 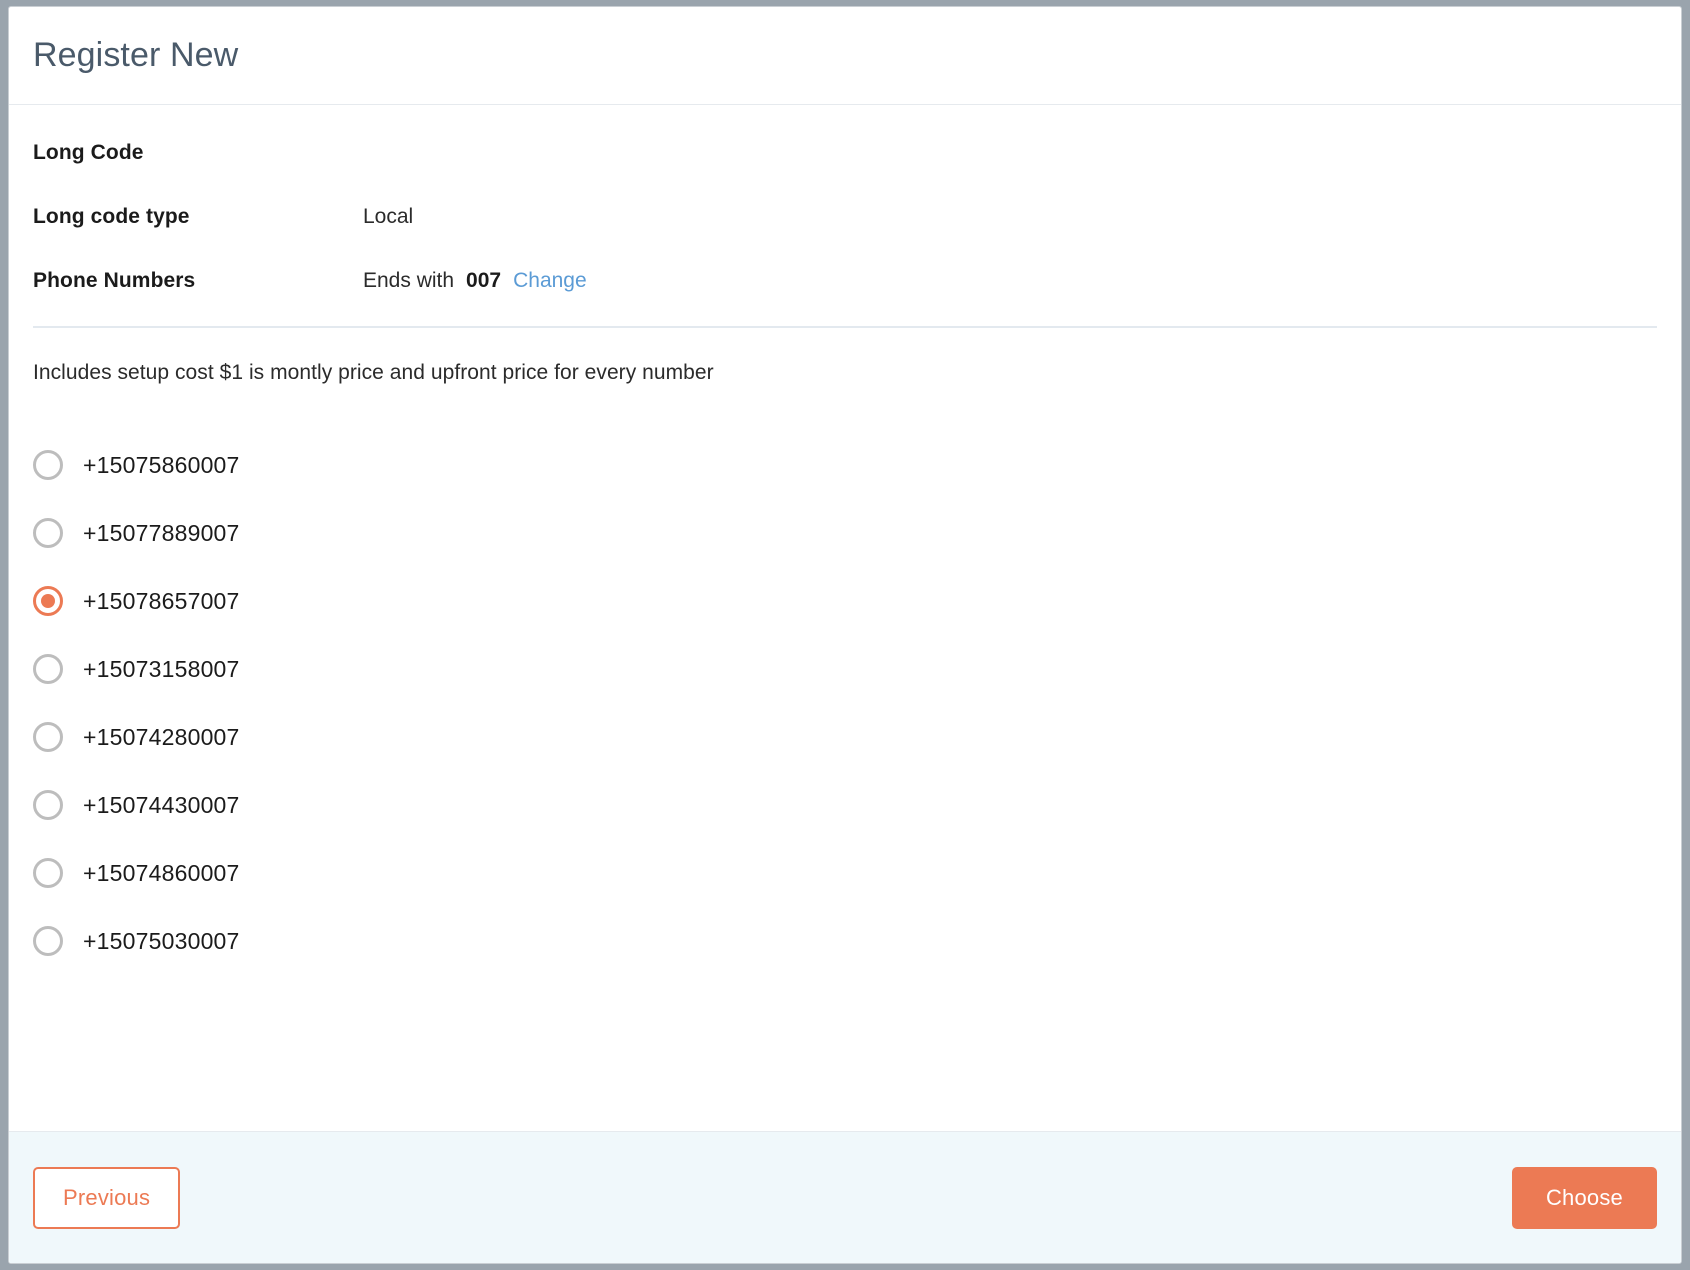 I want to click on change-link: Change, so click(x=550, y=281).